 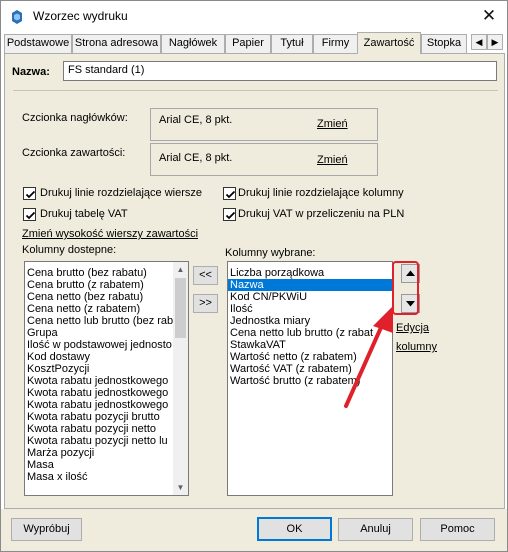 I want to click on row-lines-label: Drukuj linie rozdzielające wiersze, so click(x=121, y=193).